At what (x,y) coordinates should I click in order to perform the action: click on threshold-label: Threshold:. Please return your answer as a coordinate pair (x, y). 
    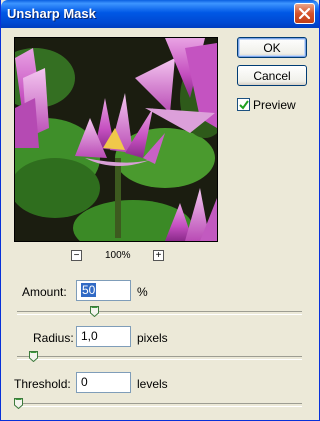
    Looking at the image, I should click on (42, 384).